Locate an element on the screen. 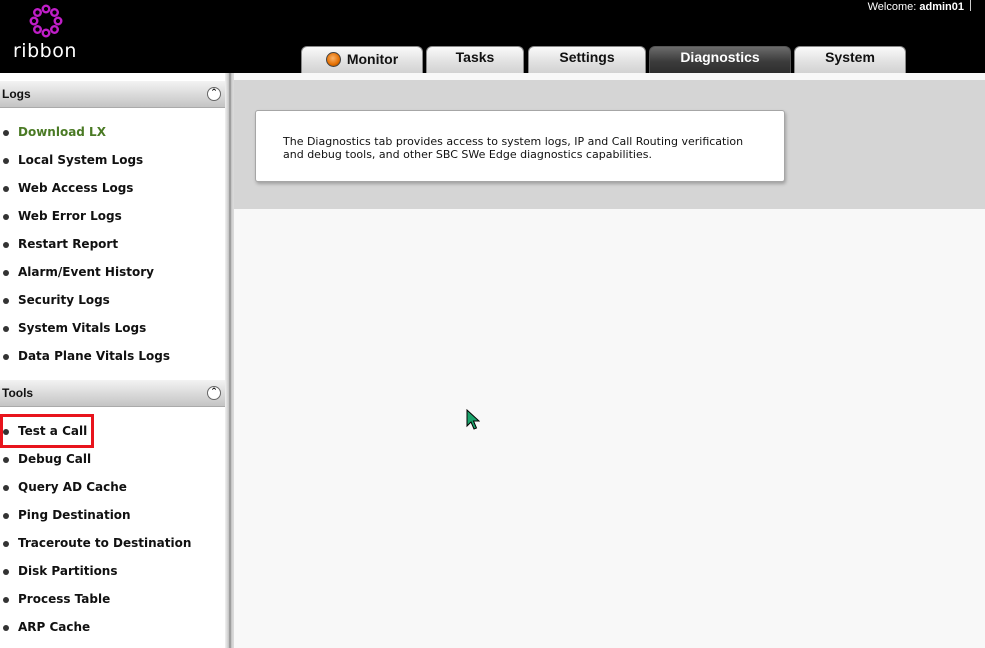  logs-section-title: Logs is located at coordinates (16, 94).